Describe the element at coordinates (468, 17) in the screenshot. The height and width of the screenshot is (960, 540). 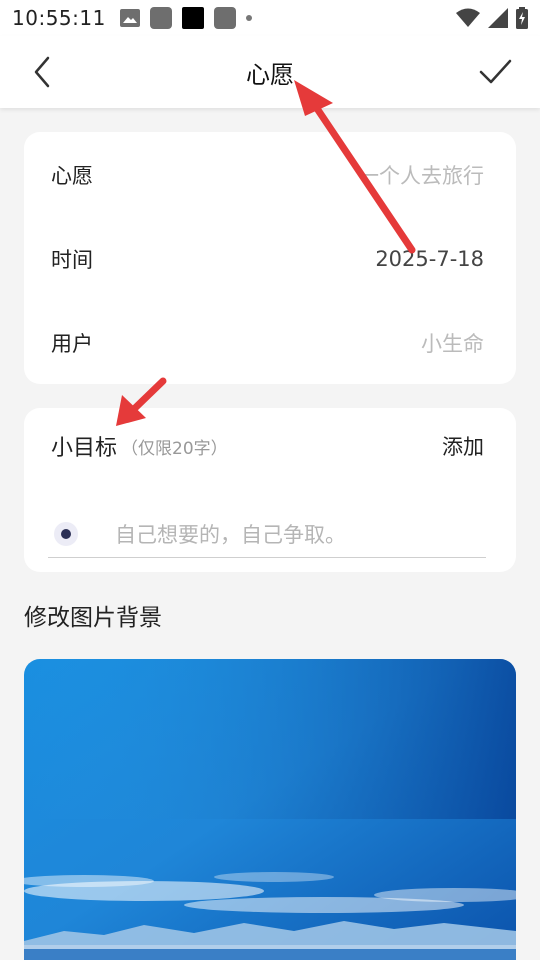
I see `wifi-icon` at that location.